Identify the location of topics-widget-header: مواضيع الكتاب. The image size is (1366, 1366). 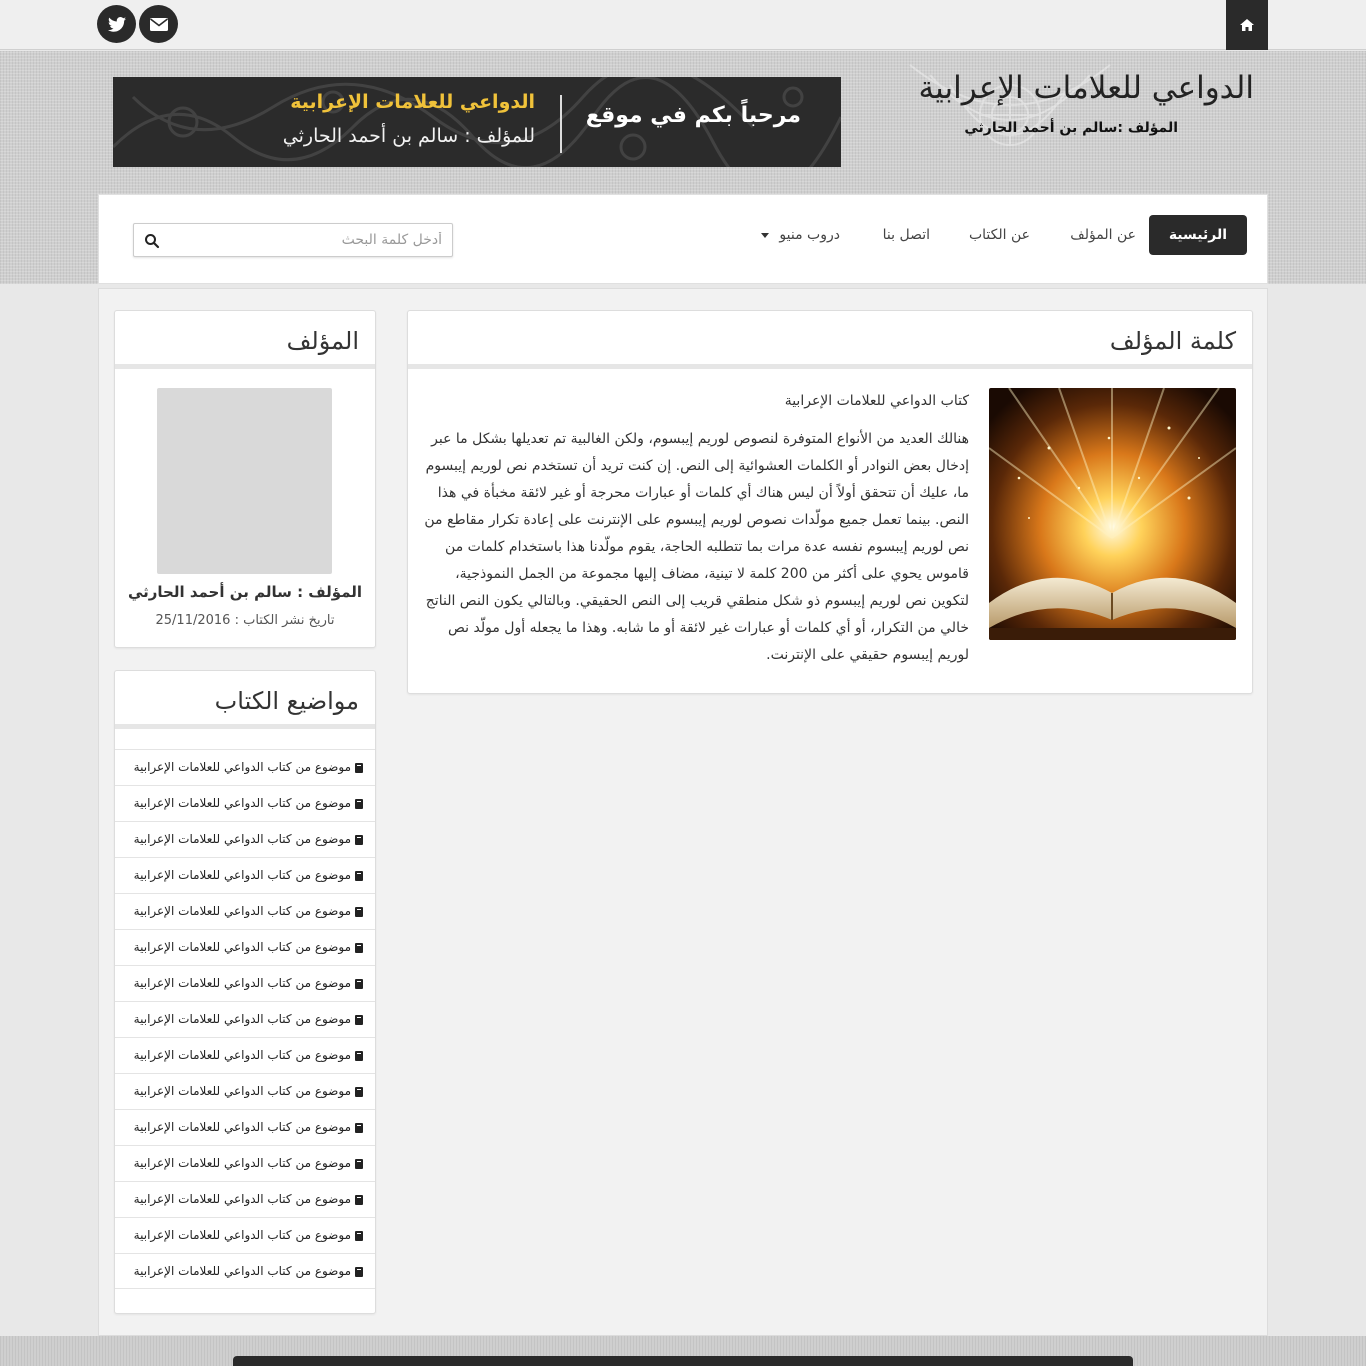
(245, 700).